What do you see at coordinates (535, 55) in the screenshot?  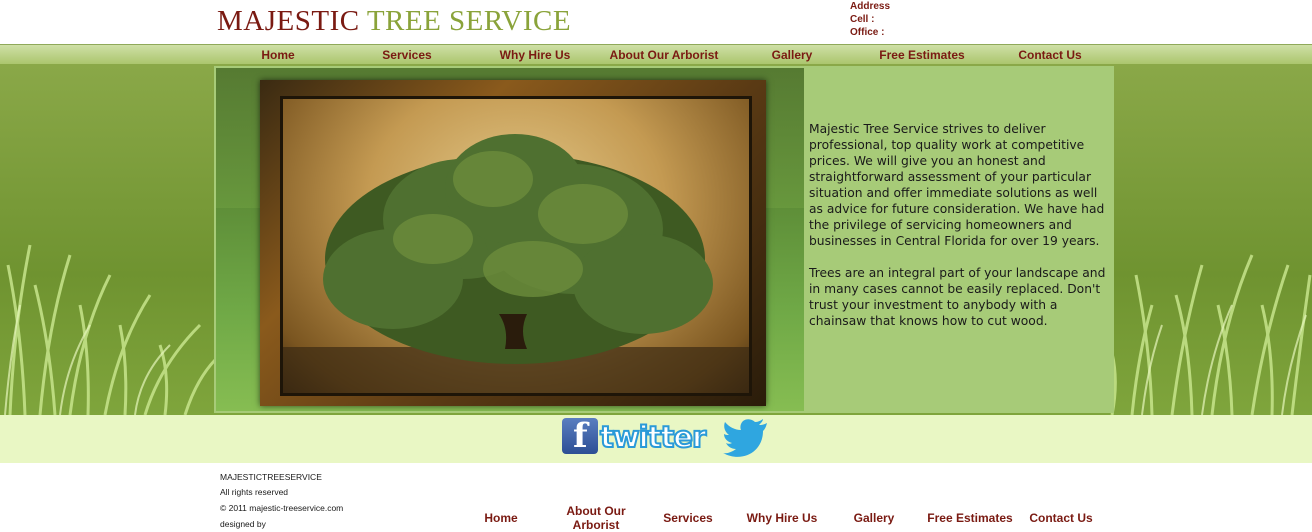 I see `nav-why-hire-us: Why Hire Us` at bounding box center [535, 55].